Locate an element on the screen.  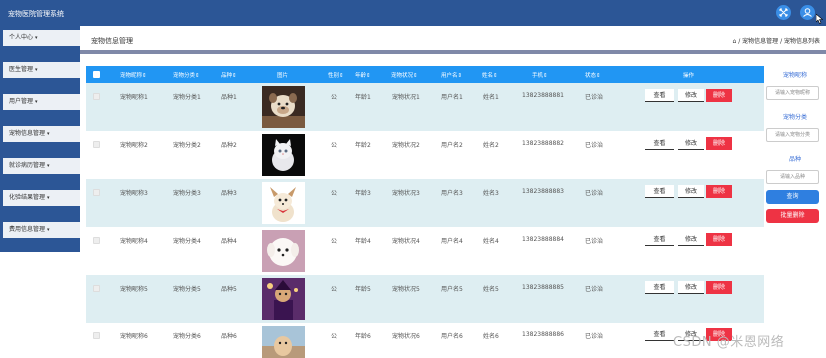
cell-phone: 13823888881 is located at coordinates (543, 95).